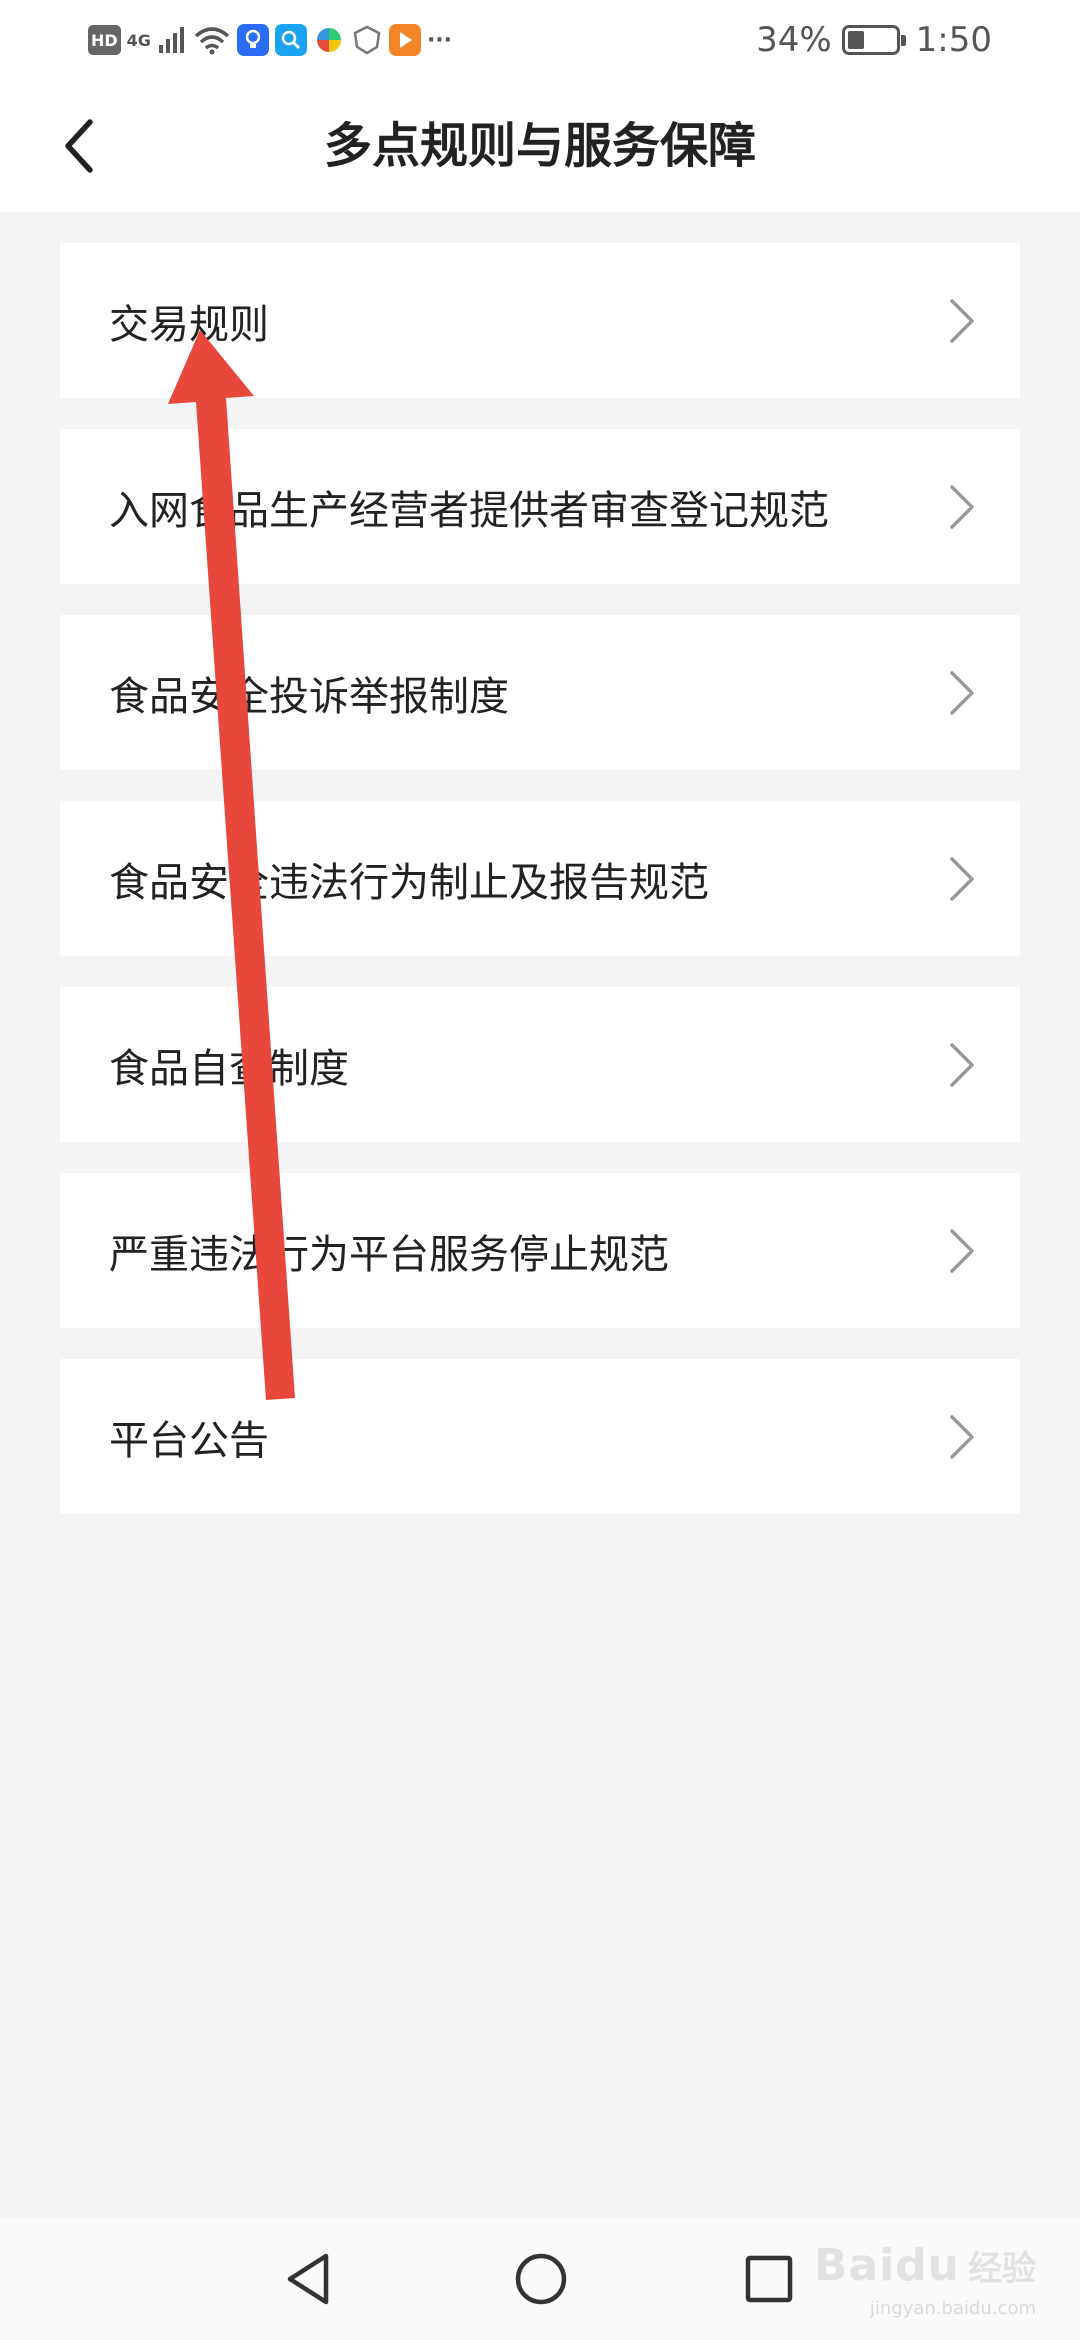  I want to click on bulb-app-icon, so click(252, 40).